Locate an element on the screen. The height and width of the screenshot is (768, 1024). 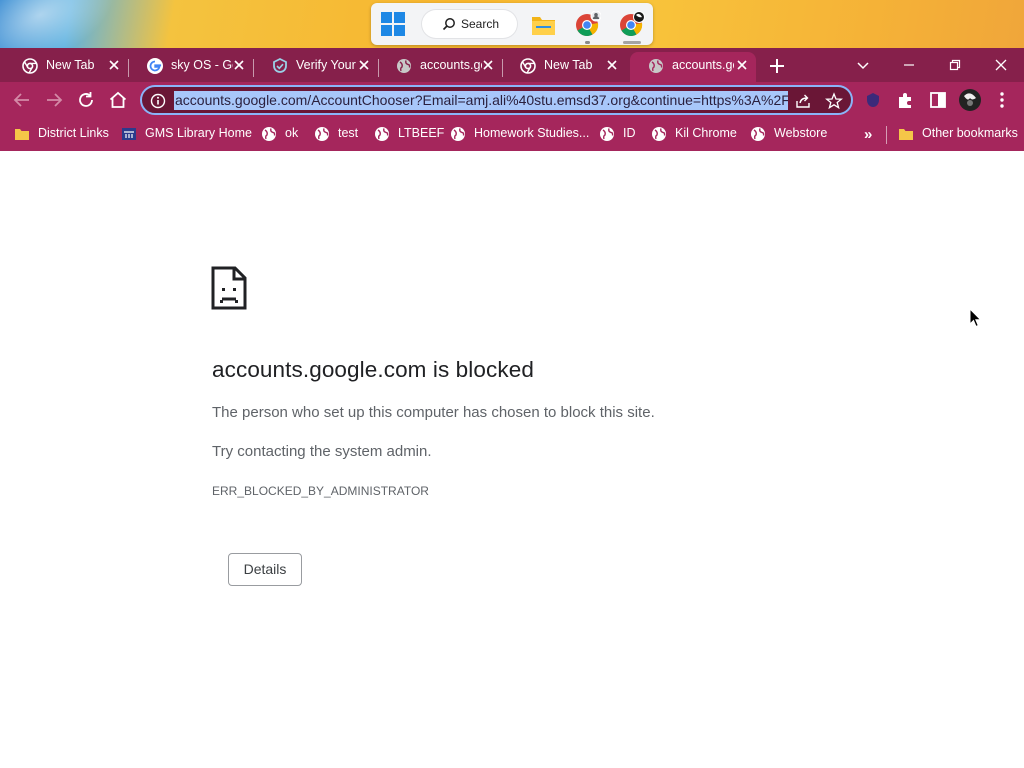
details-button: Details is located at coordinates (265, 569).